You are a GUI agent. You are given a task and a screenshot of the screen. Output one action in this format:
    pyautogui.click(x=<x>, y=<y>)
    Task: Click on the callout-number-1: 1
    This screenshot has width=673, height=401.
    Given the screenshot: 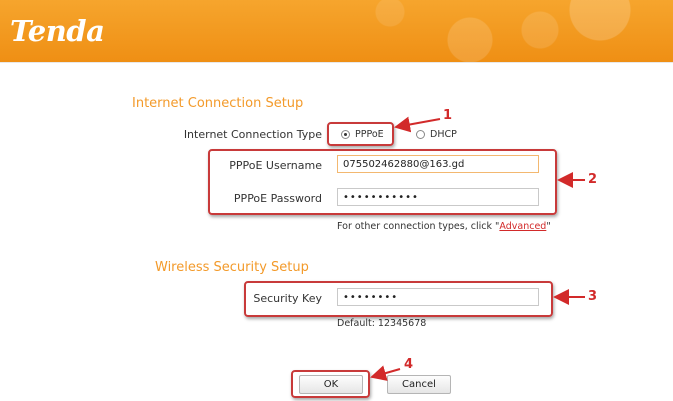 What is the action you would take?
    pyautogui.click(x=448, y=115)
    